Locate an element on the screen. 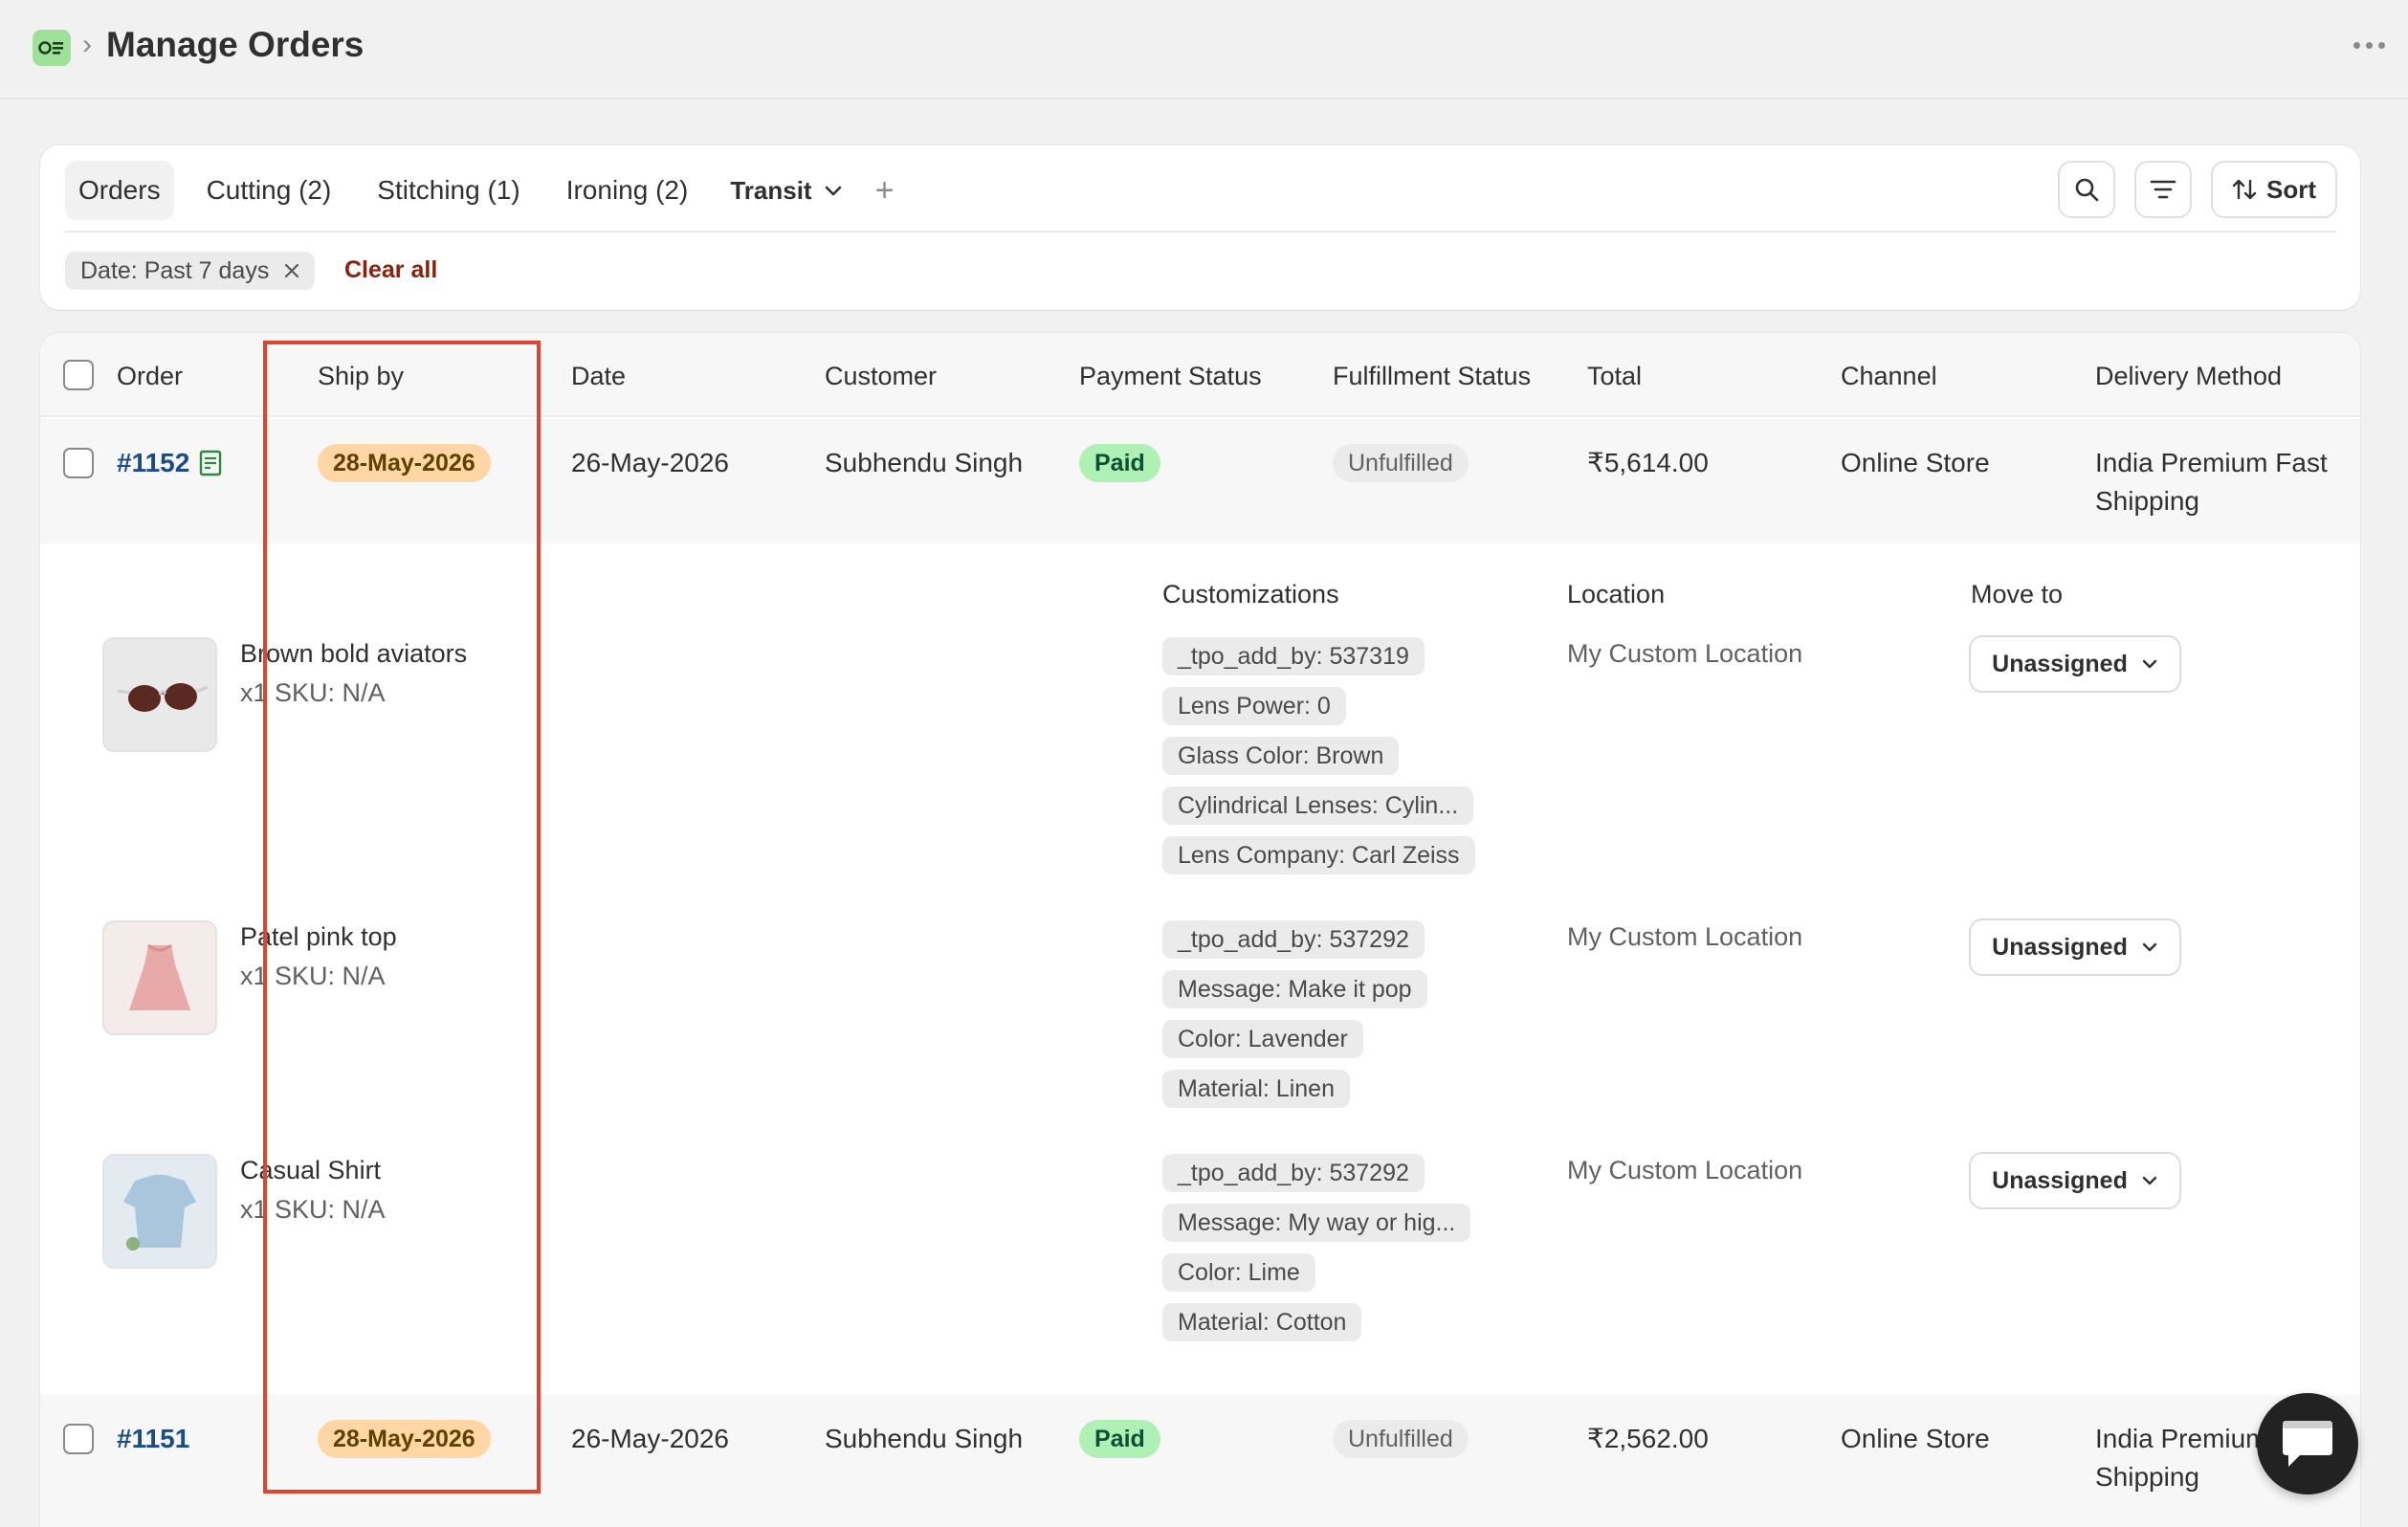  location-header: Location is located at coordinates (1616, 594).